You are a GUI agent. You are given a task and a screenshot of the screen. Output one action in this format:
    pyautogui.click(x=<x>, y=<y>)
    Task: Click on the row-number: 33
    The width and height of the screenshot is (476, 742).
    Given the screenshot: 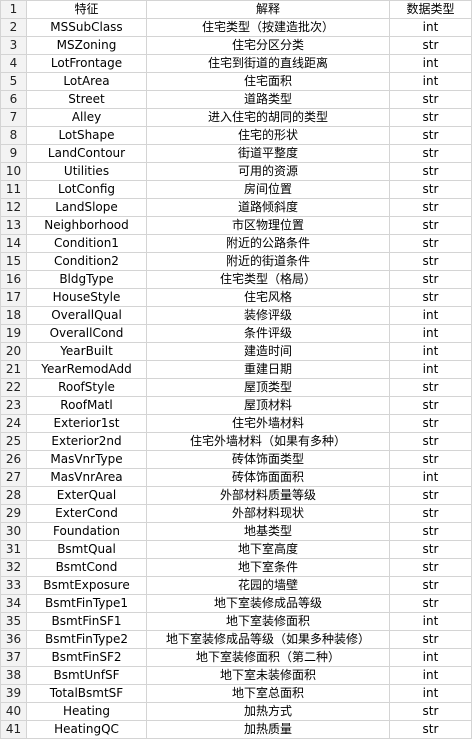 What is the action you would take?
    pyautogui.click(x=13, y=585)
    